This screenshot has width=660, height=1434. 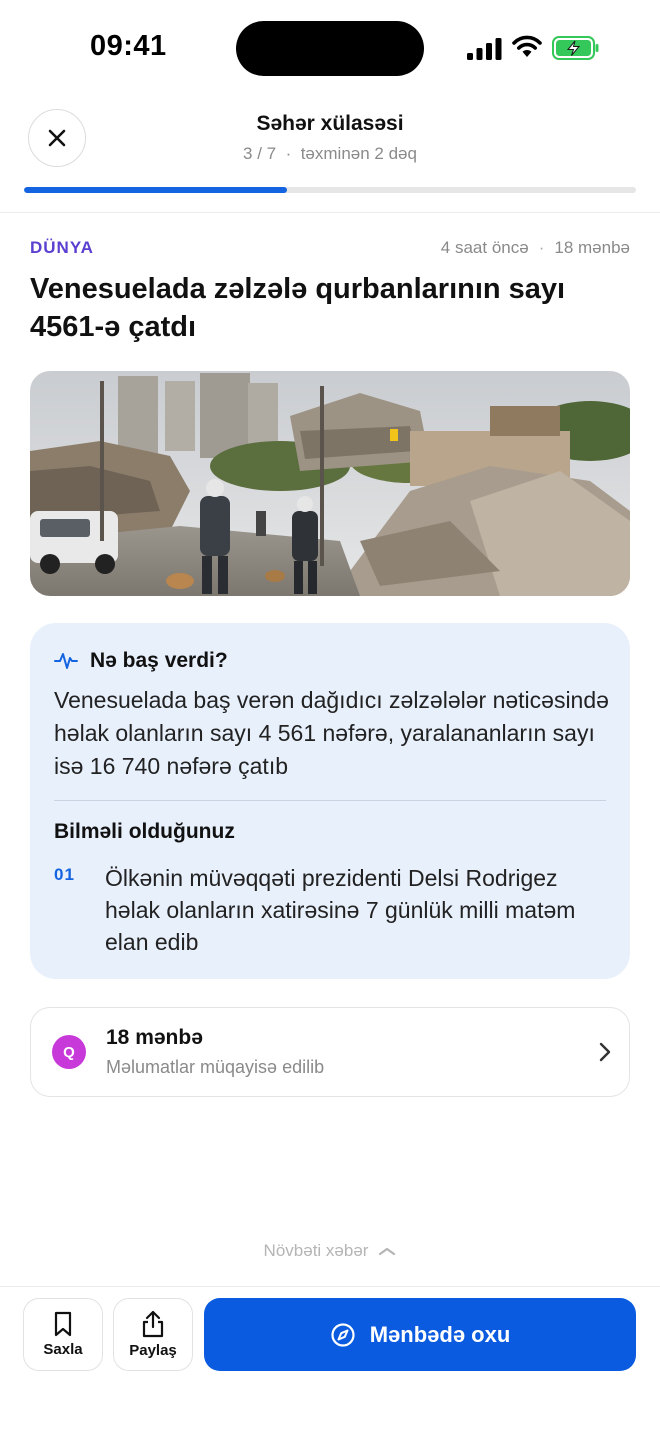 I want to click on source-avatar: Q, so click(x=69, y=1052).